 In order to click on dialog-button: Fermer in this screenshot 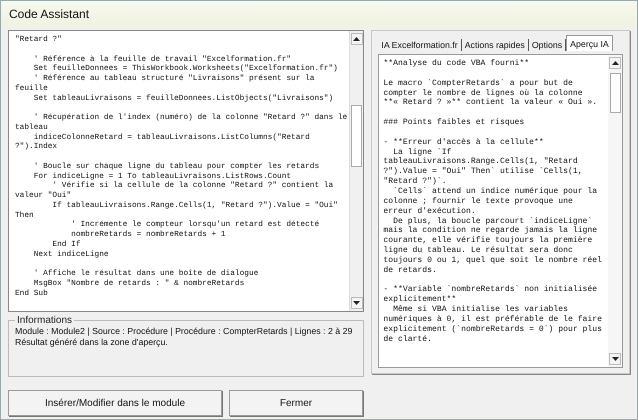, I will do `click(296, 403)`.